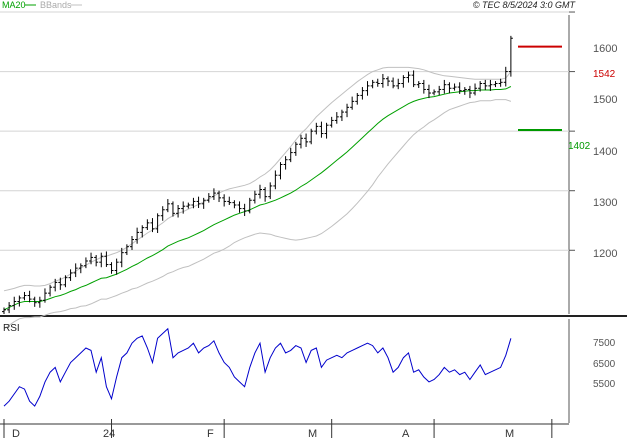 The height and width of the screenshot is (440, 627). Describe the element at coordinates (604, 343) in the screenshot. I see `rsi-tick-label: 7500` at that location.